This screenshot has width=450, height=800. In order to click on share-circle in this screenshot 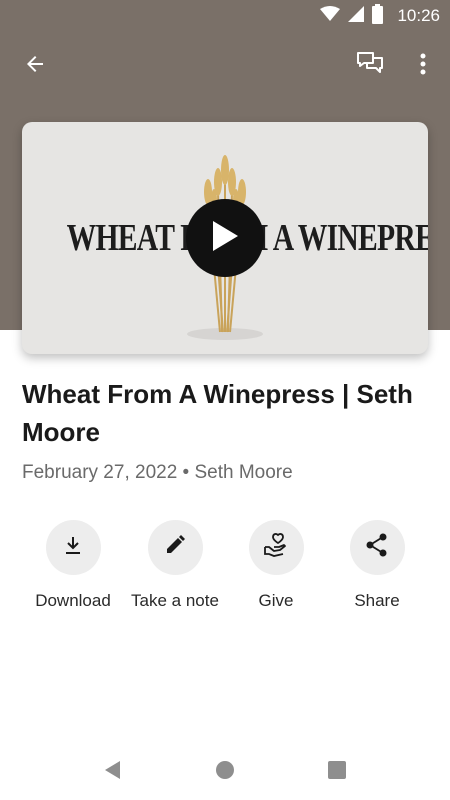, I will do `click(377, 547)`.